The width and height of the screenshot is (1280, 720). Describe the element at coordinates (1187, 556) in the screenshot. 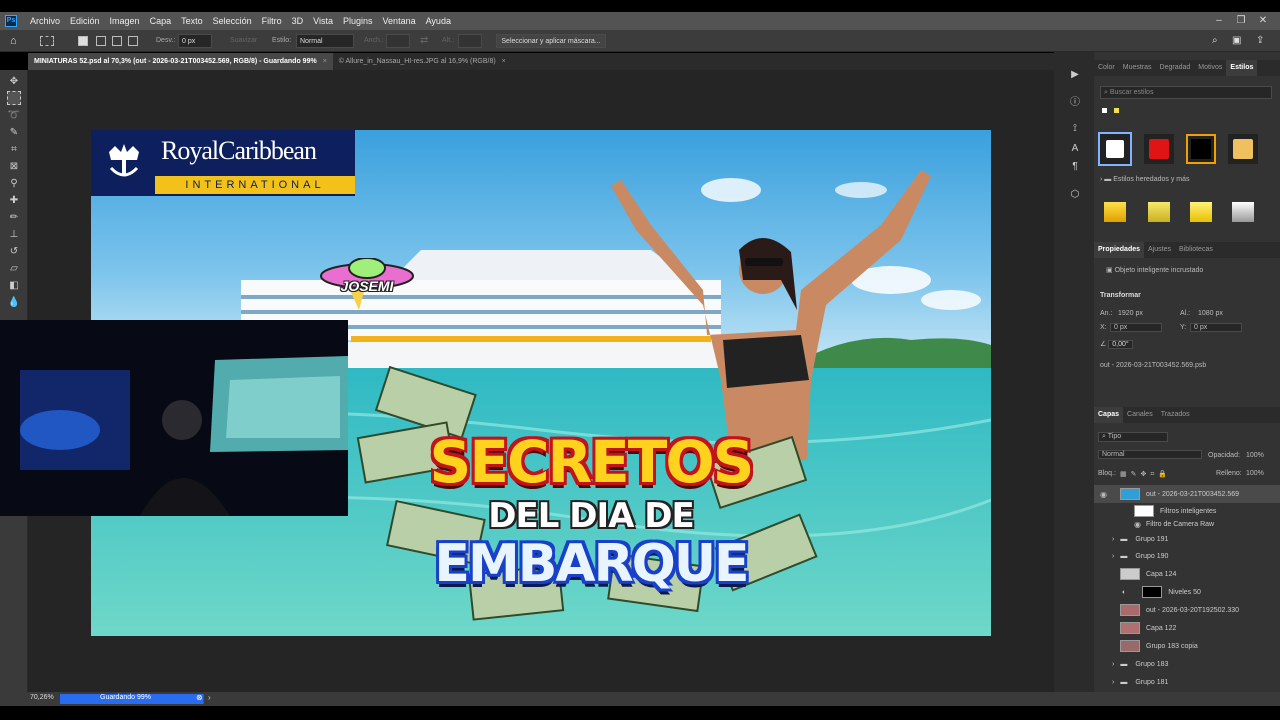

I see `layer-row: › ▬ Grupo 190` at that location.